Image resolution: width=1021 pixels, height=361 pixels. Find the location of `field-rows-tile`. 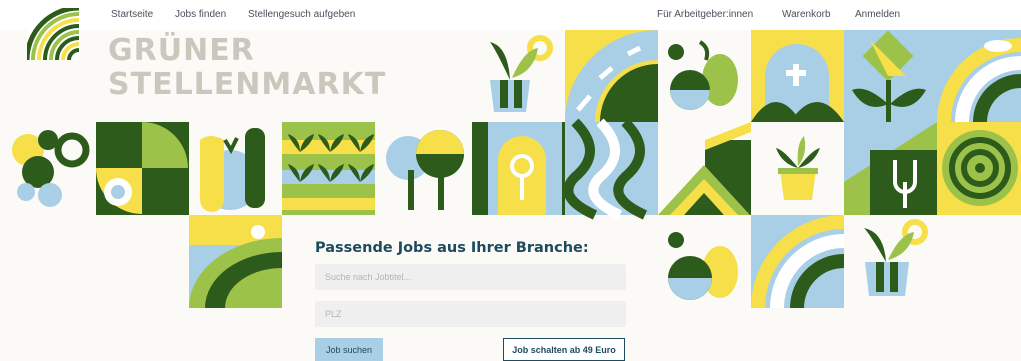

field-rows-tile is located at coordinates (328, 168).